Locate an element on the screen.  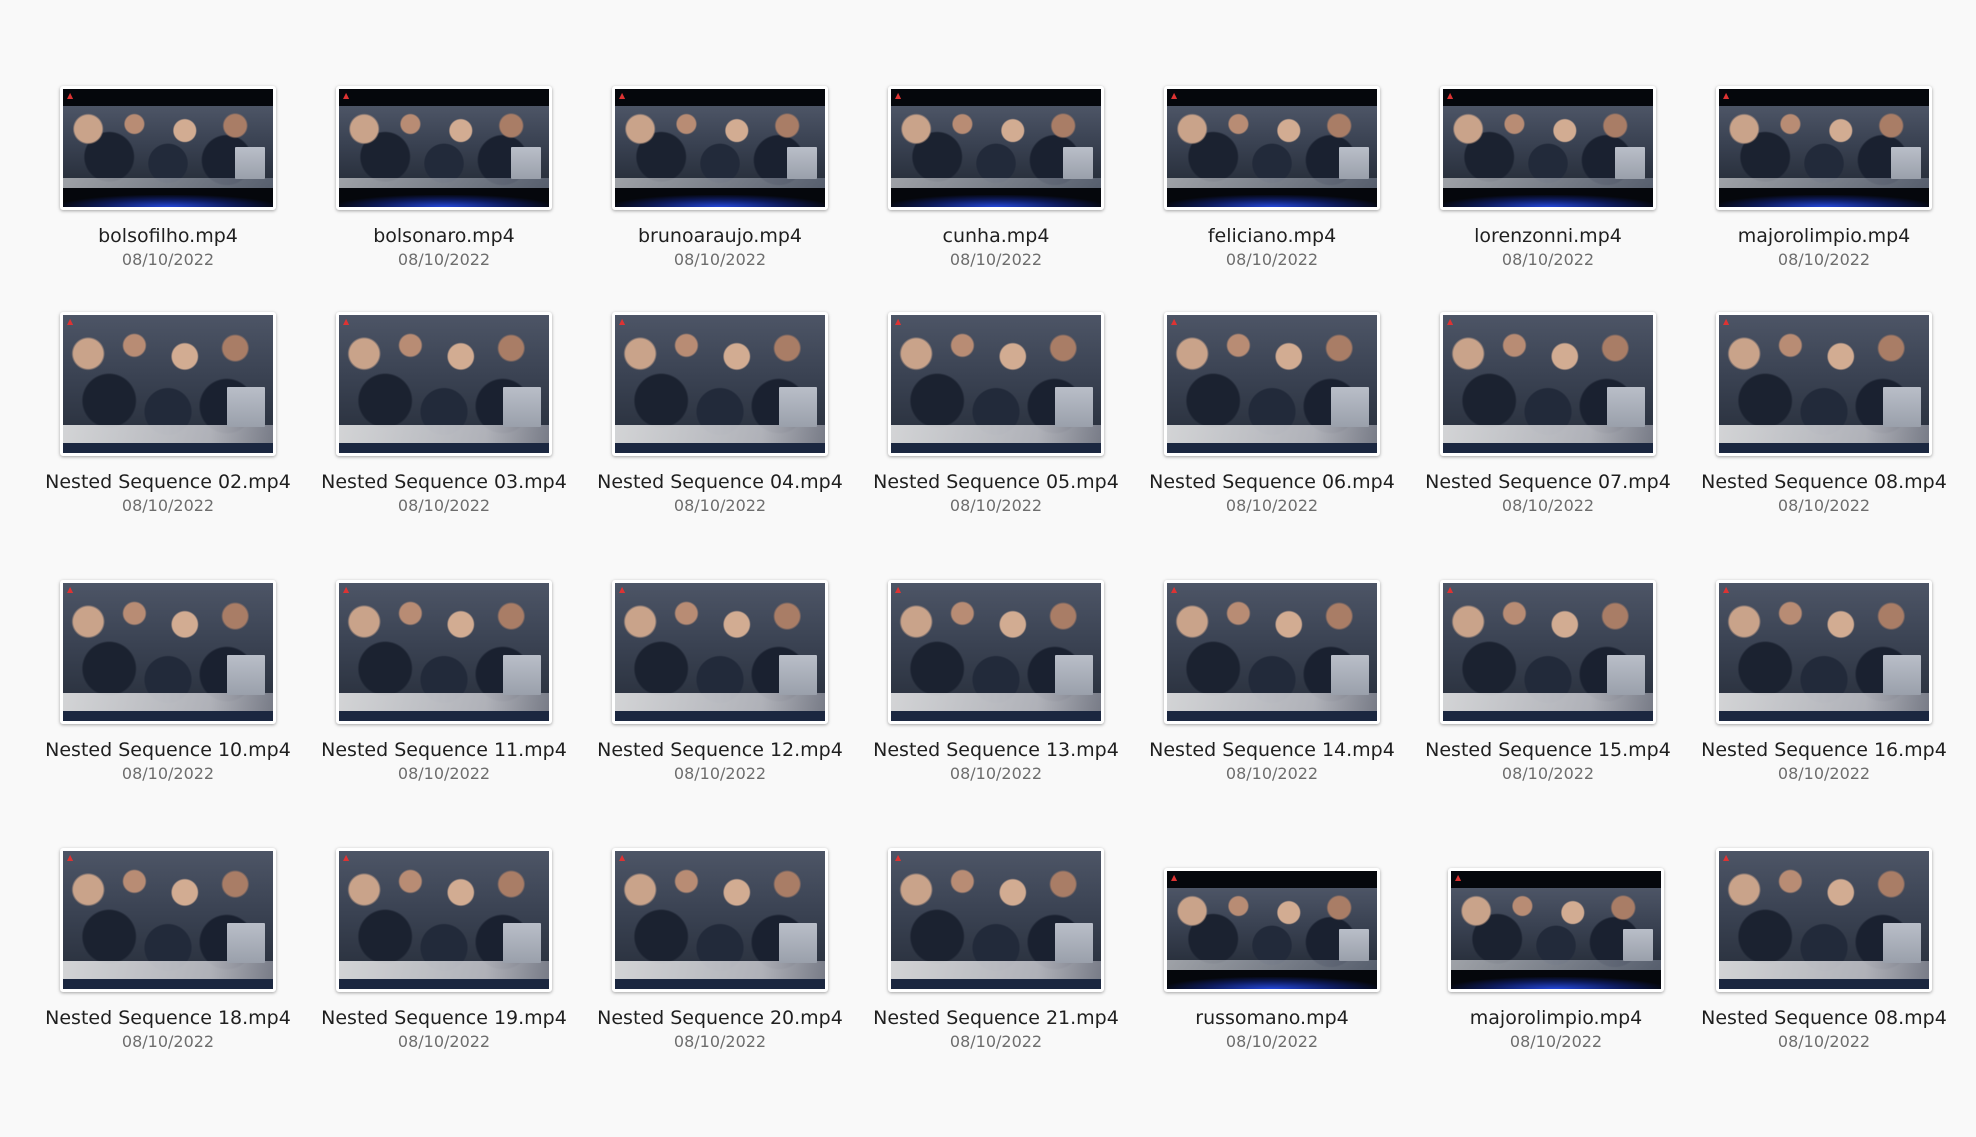
file-tile: ▲ Nested Sequence 02.mp4 08/10/2022 is located at coordinates (168, 426).